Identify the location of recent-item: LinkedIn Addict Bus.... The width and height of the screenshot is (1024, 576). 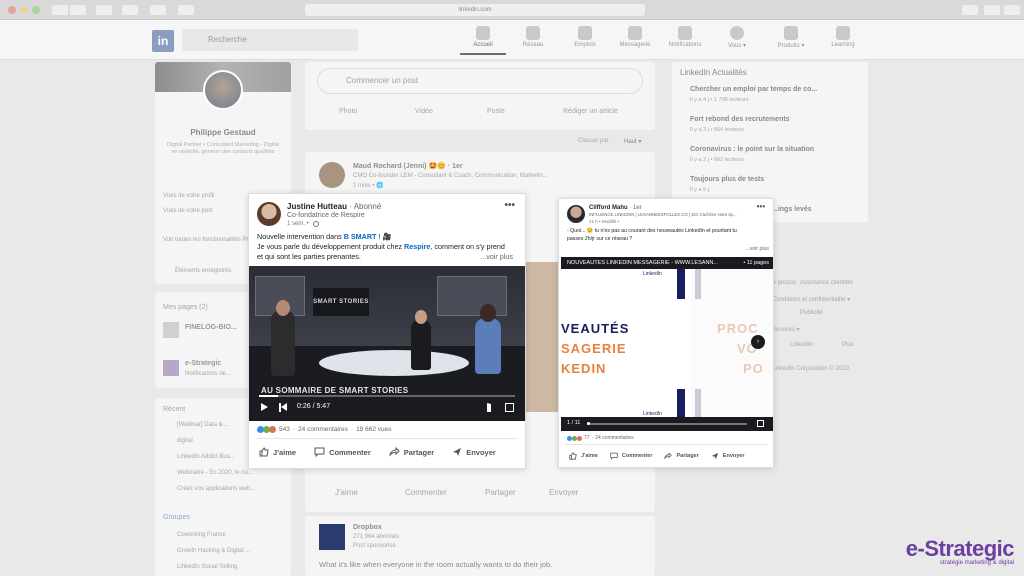
(206, 457).